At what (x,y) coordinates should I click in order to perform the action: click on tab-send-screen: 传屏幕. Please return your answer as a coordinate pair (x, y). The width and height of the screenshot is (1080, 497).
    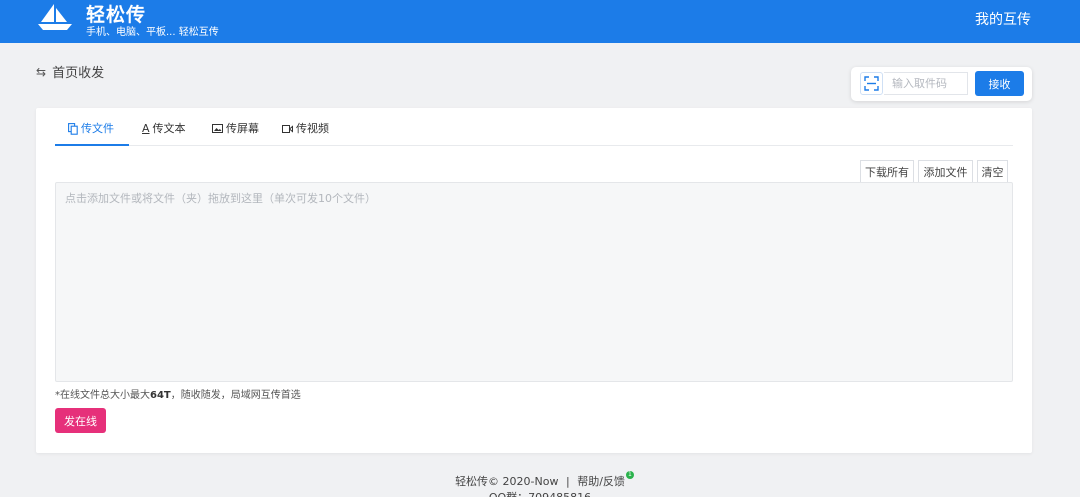
    Looking at the image, I should click on (235, 134).